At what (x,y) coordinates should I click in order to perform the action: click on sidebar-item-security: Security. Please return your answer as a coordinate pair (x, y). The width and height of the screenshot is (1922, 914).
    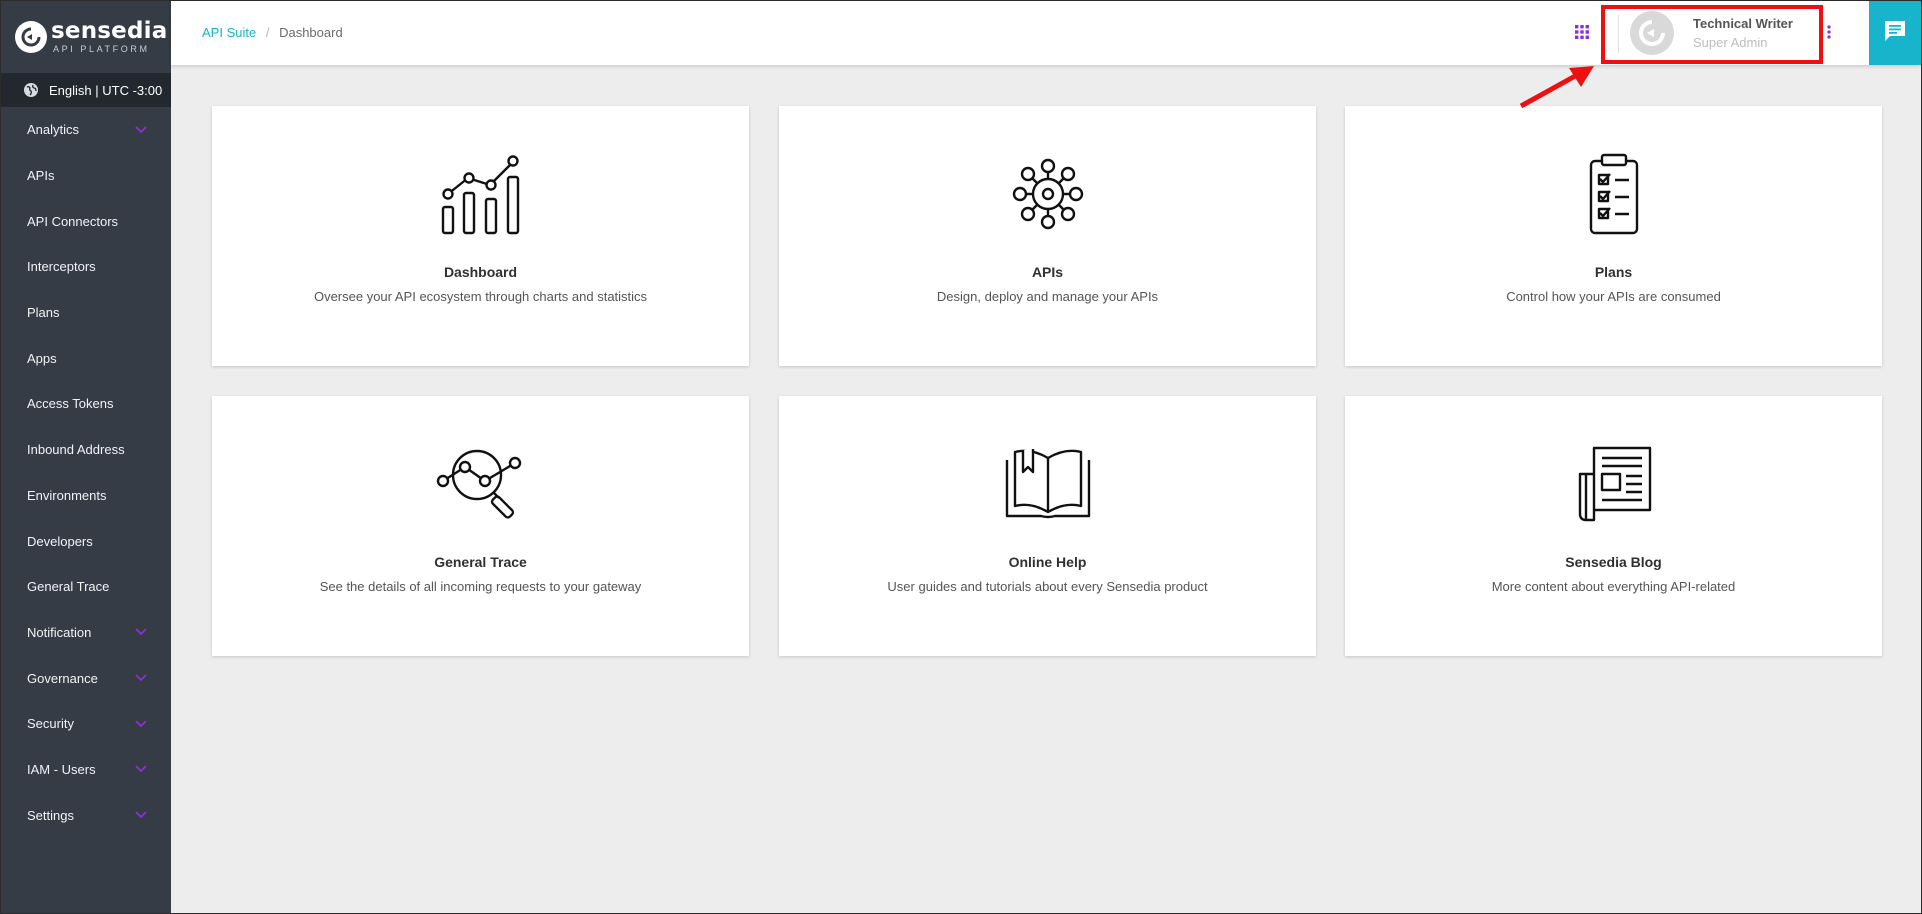
    Looking at the image, I should click on (86, 724).